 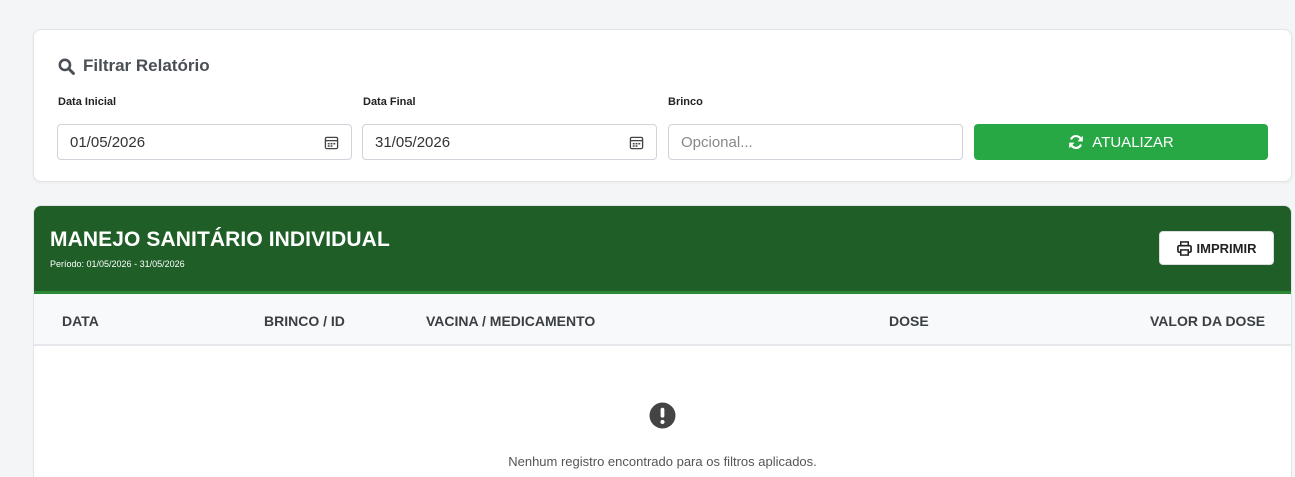 I want to click on print-button: IMPRIMIR, so click(x=1216, y=248).